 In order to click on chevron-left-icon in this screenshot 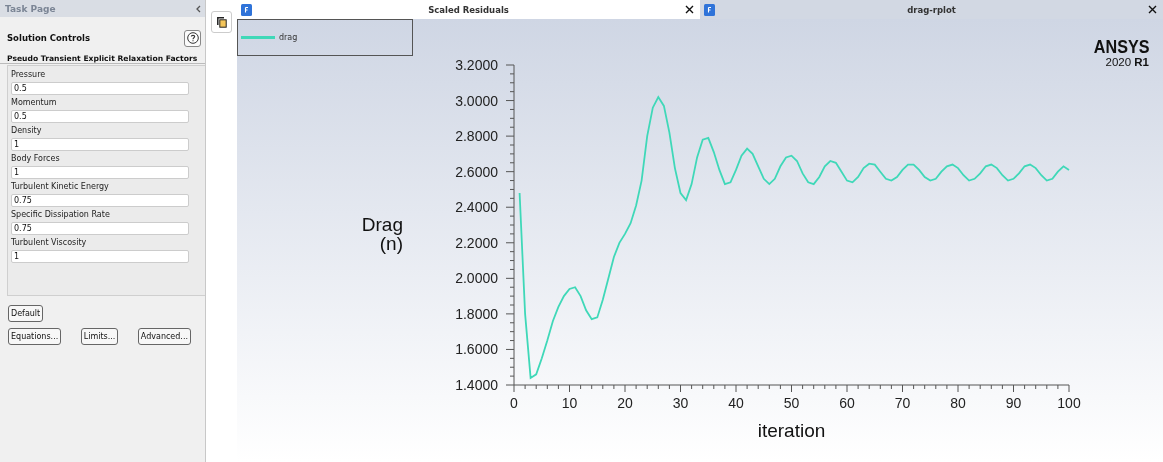, I will do `click(198, 8)`.